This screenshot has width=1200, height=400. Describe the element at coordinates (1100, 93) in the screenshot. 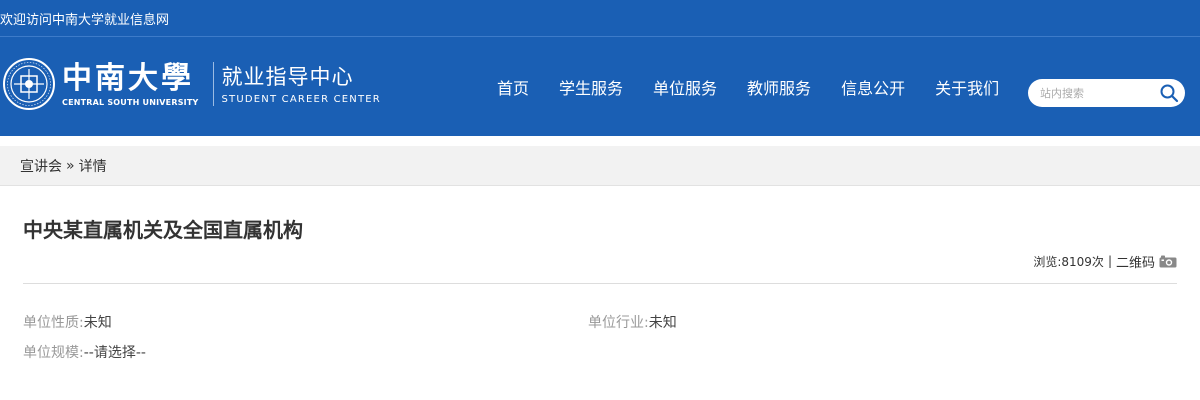

I see `search-input` at that location.